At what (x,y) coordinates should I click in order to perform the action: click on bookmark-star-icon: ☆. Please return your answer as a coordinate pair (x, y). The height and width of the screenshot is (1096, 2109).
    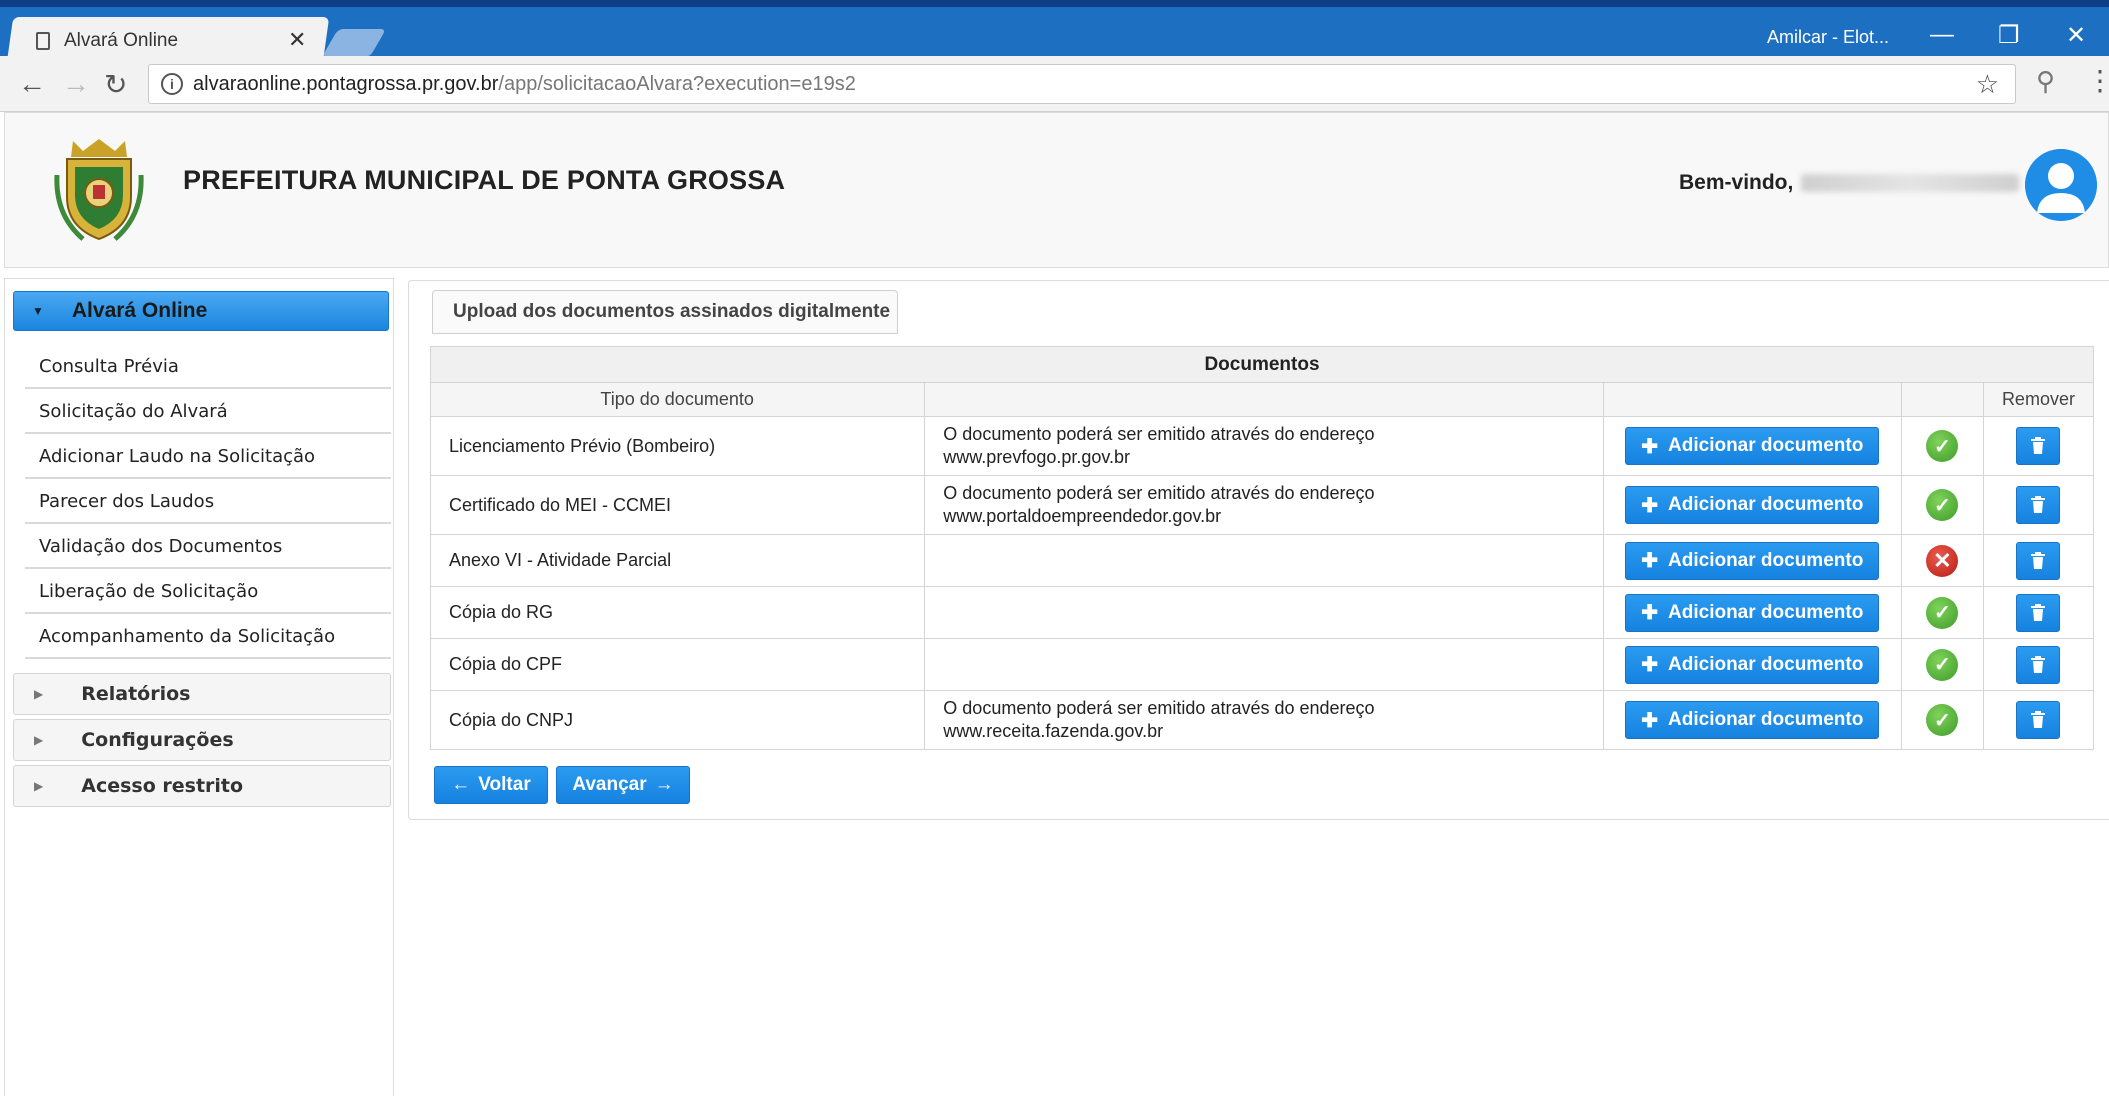
    Looking at the image, I should click on (1987, 84).